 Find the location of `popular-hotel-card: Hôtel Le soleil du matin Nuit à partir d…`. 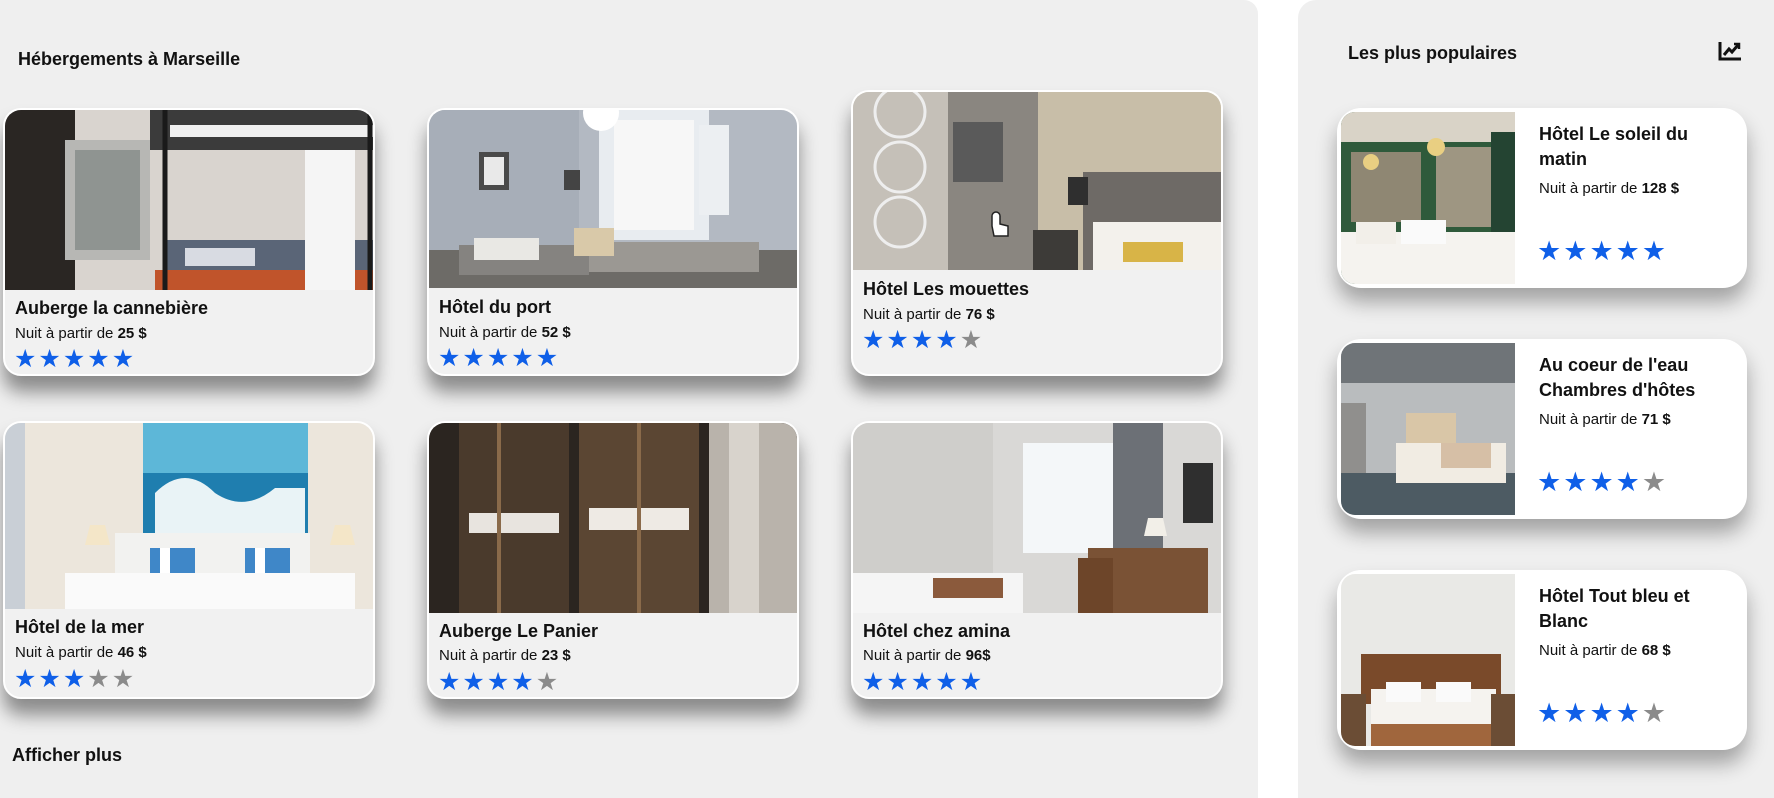

popular-hotel-card: Hôtel Le soleil du matin Nuit à partir d… is located at coordinates (1542, 198).